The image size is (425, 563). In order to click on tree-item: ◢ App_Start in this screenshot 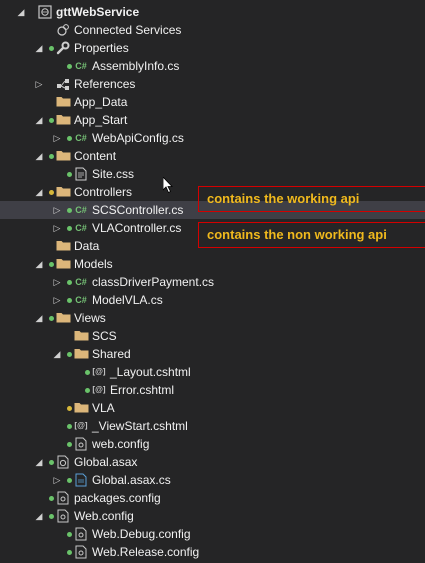, I will do `click(212, 120)`.